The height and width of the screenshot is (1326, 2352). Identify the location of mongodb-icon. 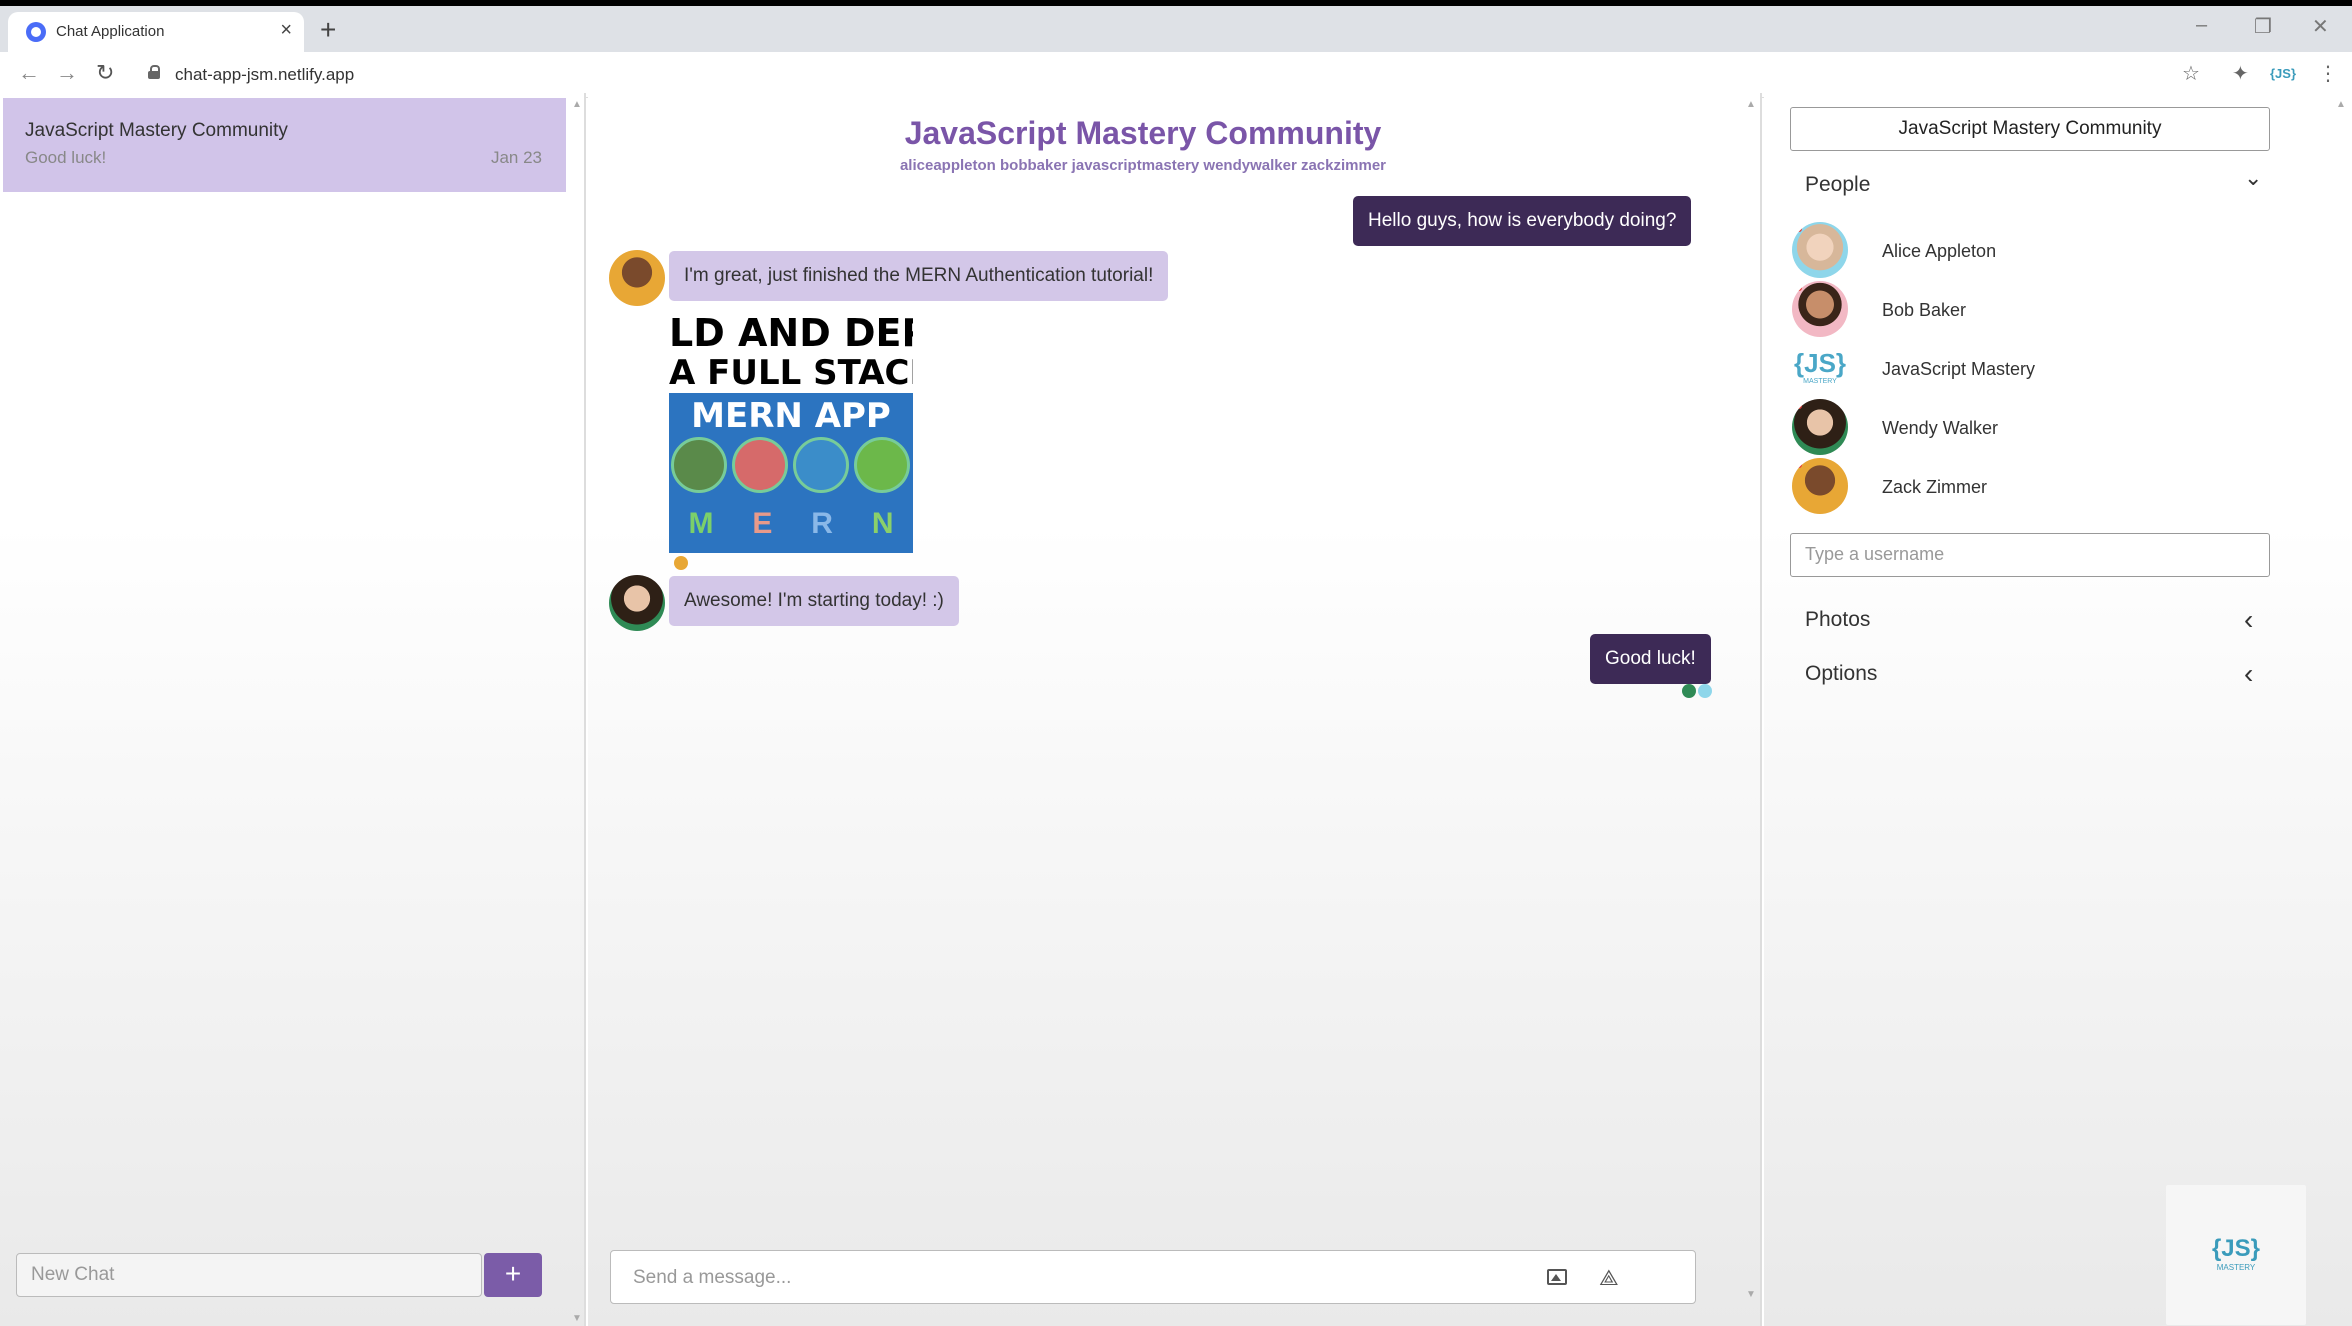
(699, 465).